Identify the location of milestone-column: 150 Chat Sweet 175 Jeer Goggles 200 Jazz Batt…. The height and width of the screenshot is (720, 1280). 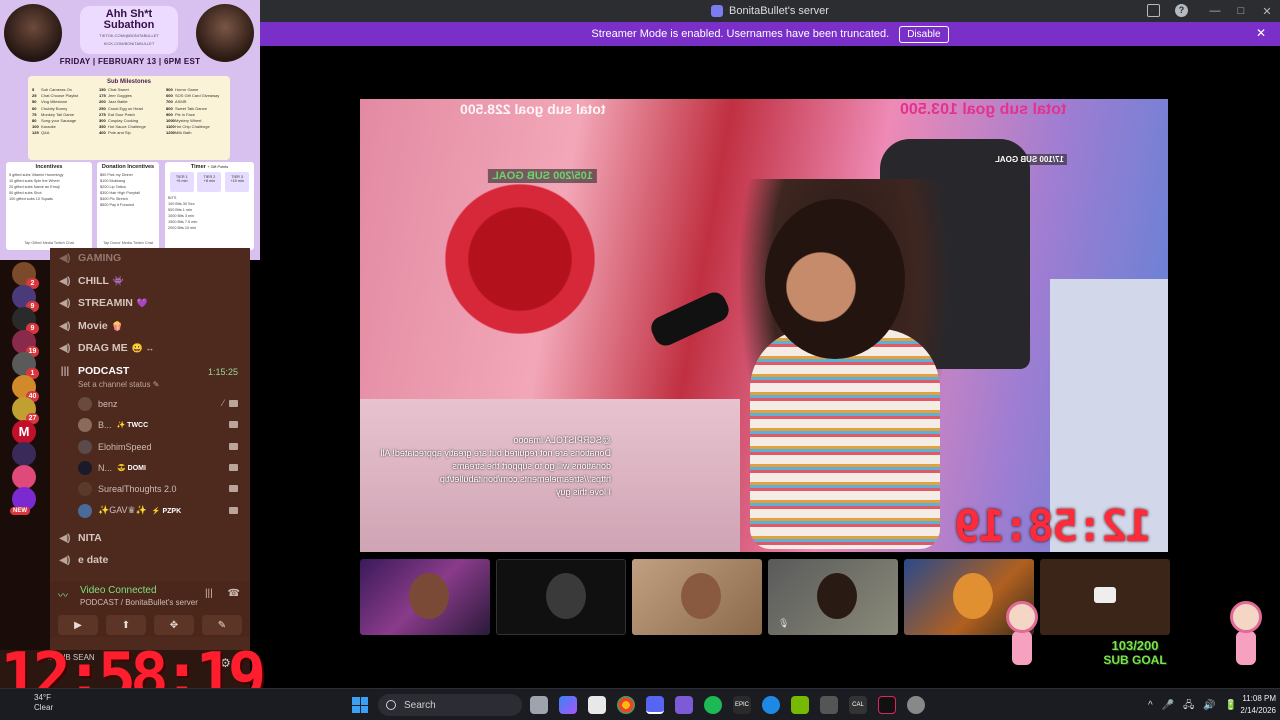
(129, 112).